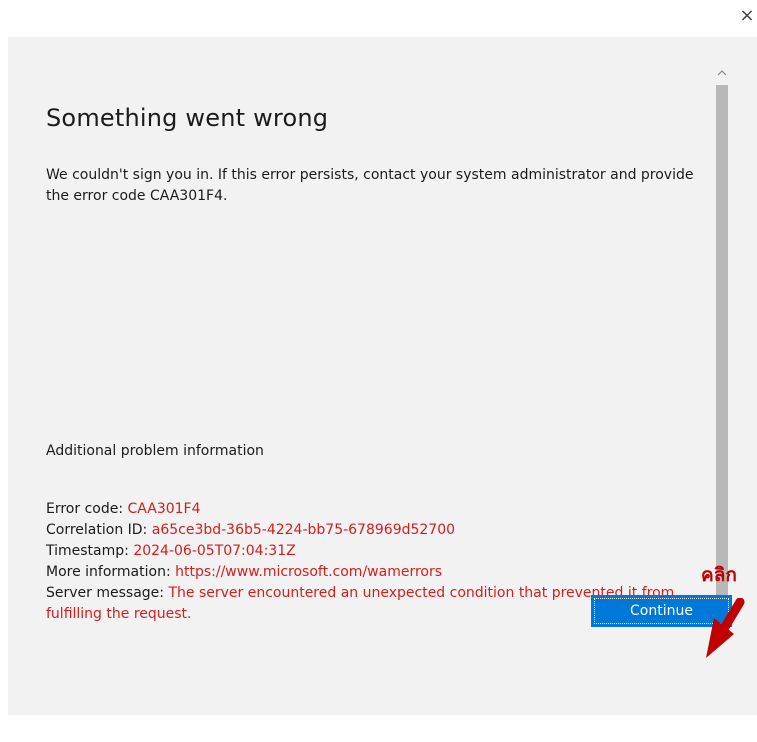  Describe the element at coordinates (214, 551) in the screenshot. I see `timestamp-value: 2024-06-05T07:04:31Z` at that location.